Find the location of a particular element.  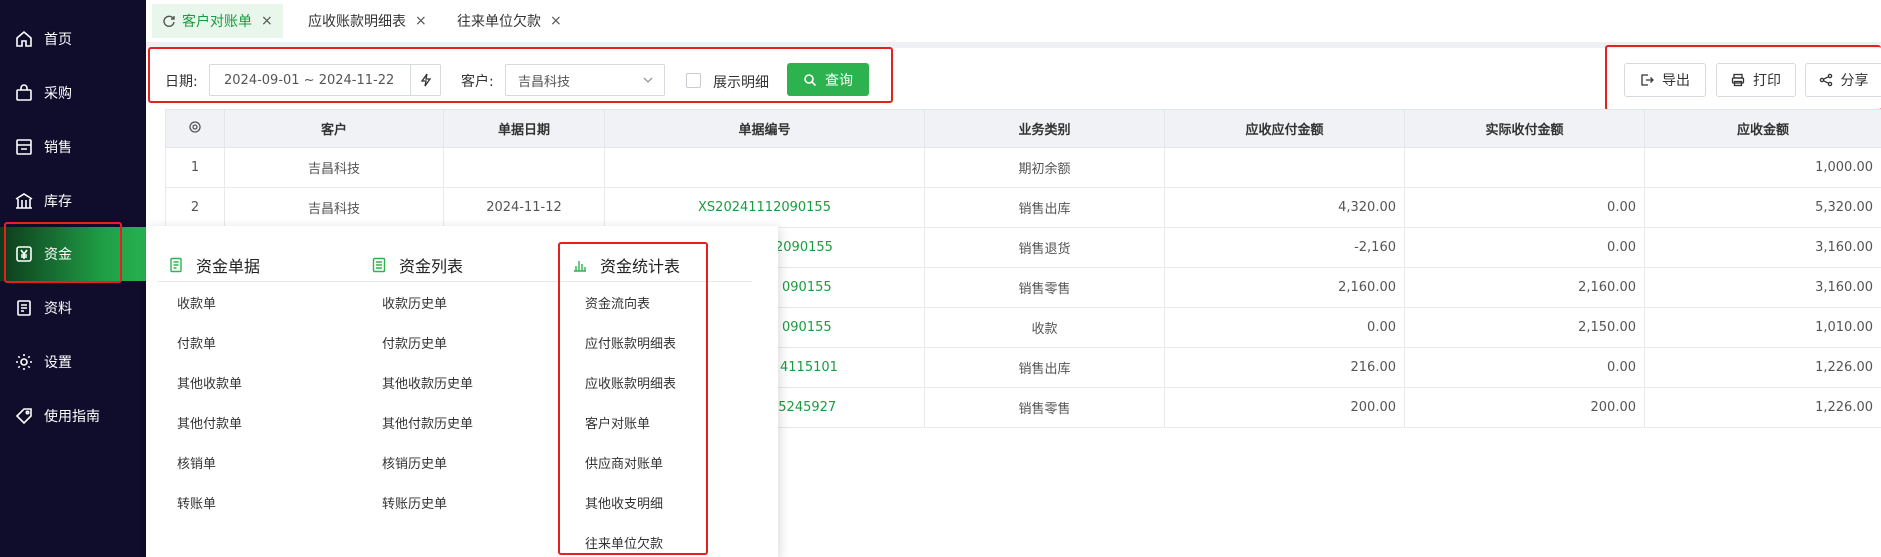

tab-receivable-detail: 应收账款明细表 × is located at coordinates (367, 21).